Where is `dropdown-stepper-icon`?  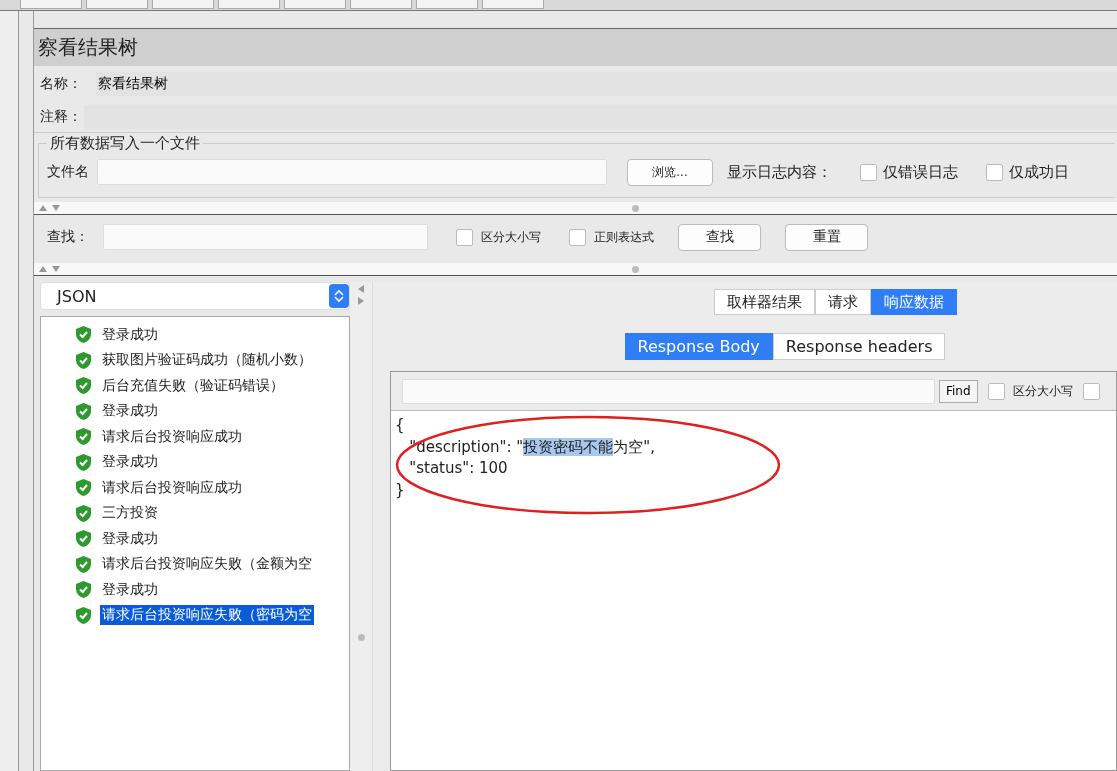 dropdown-stepper-icon is located at coordinates (339, 296).